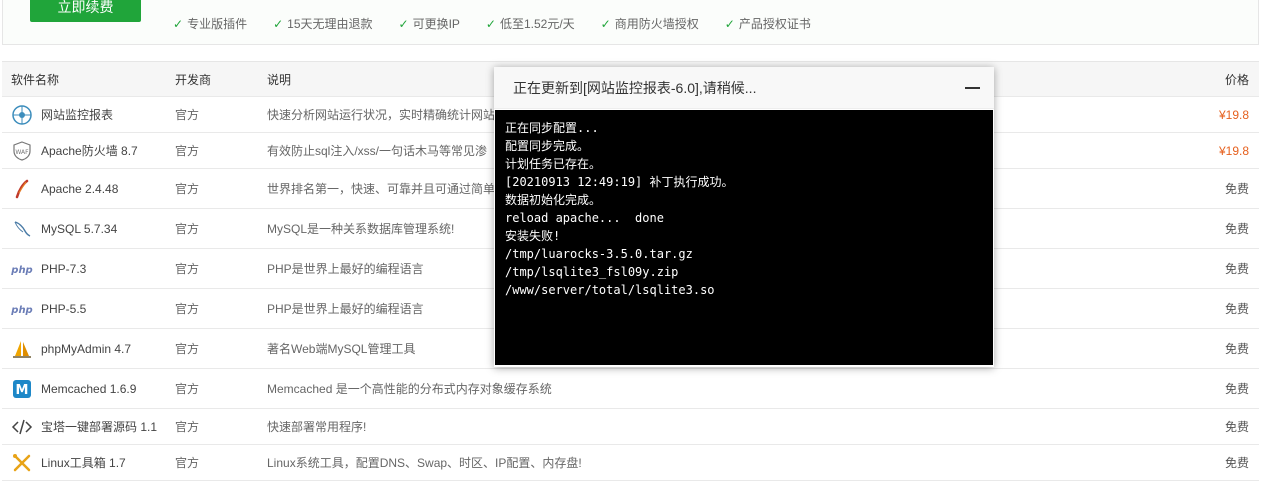 Image resolution: width=1261 pixels, height=490 pixels. What do you see at coordinates (85, 11) in the screenshot?
I see `renew-button: 立即续费` at bounding box center [85, 11].